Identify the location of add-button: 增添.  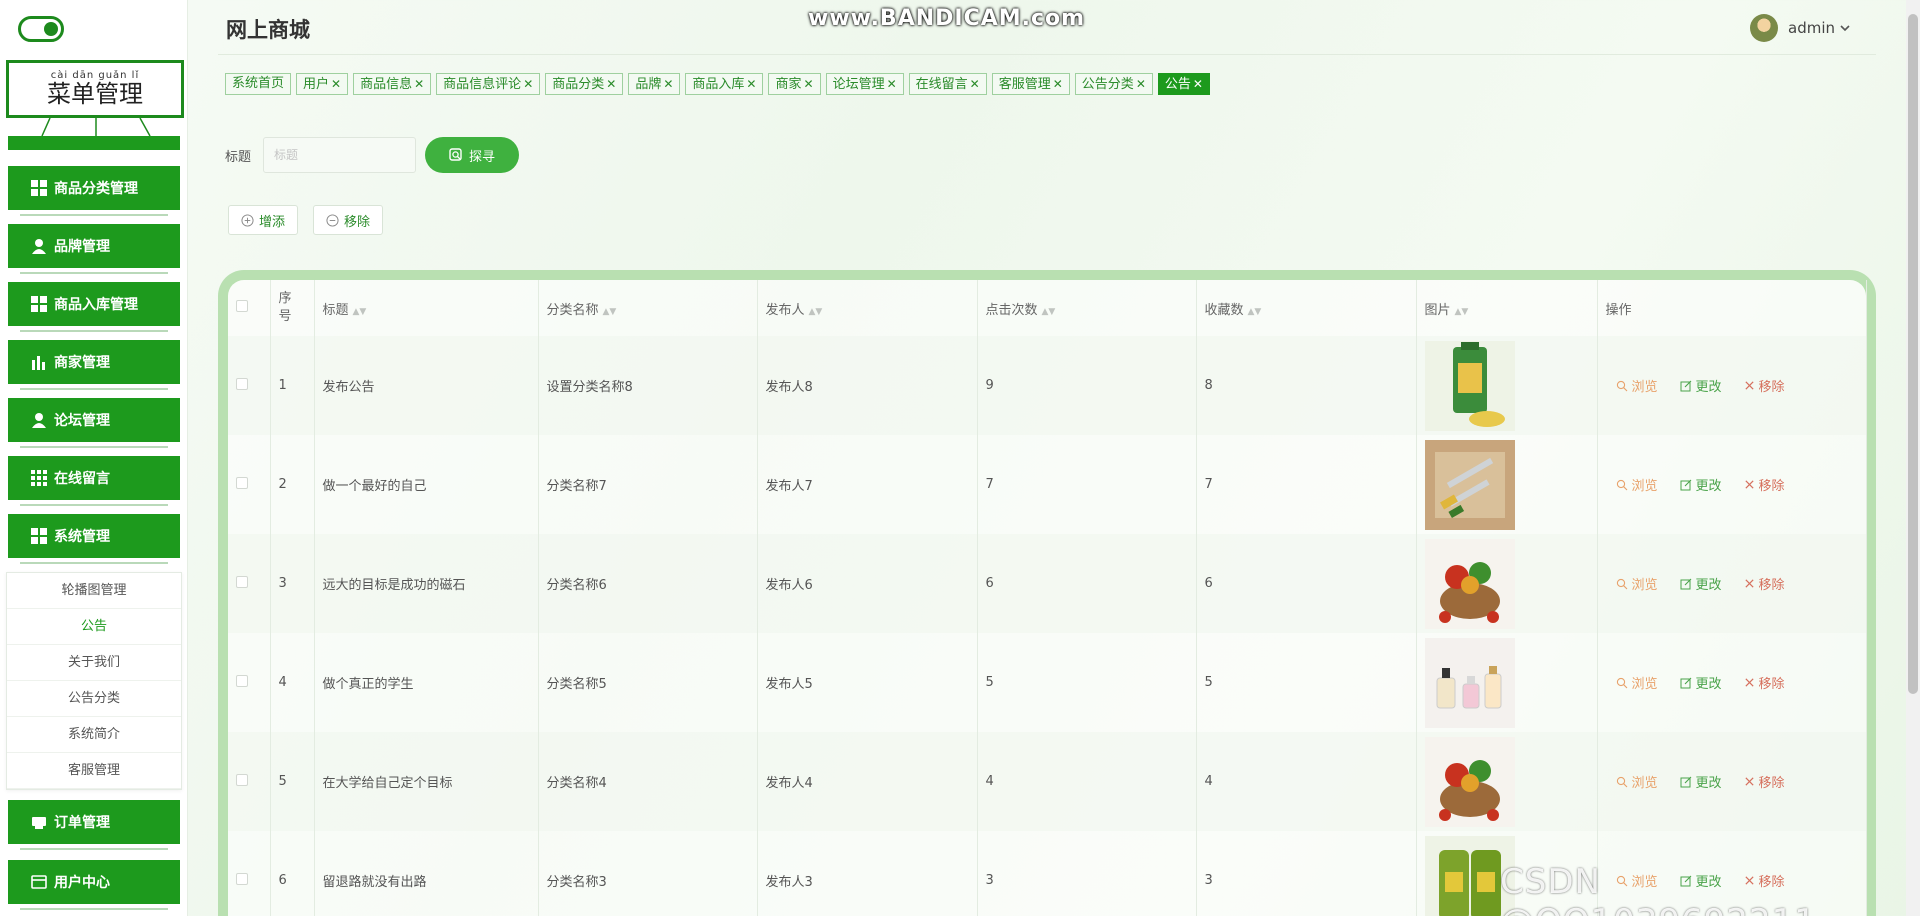
(263, 220).